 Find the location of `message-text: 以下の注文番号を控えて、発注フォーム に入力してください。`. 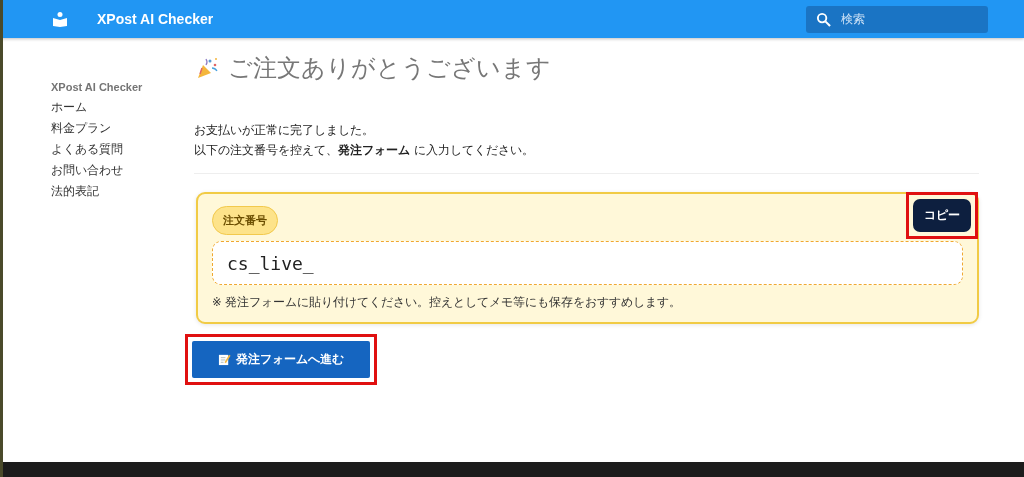

message-text: 以下の注文番号を控えて、発注フォーム に入力してください。 is located at coordinates (364, 150).